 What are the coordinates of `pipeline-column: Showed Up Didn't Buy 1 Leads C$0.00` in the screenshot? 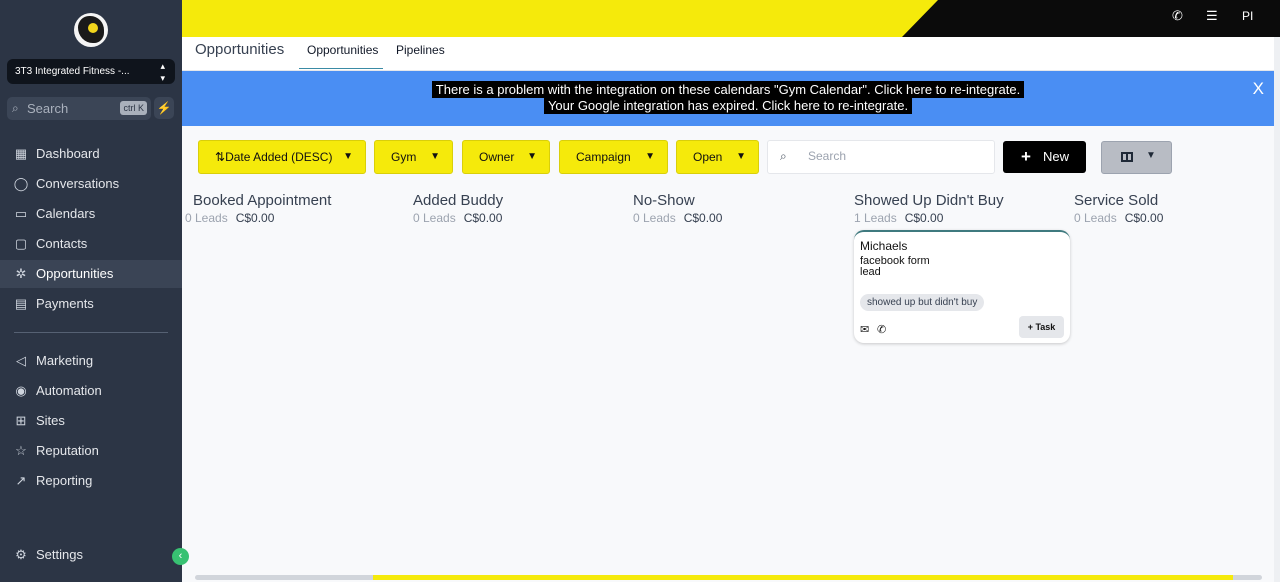 It's located at (929, 208).